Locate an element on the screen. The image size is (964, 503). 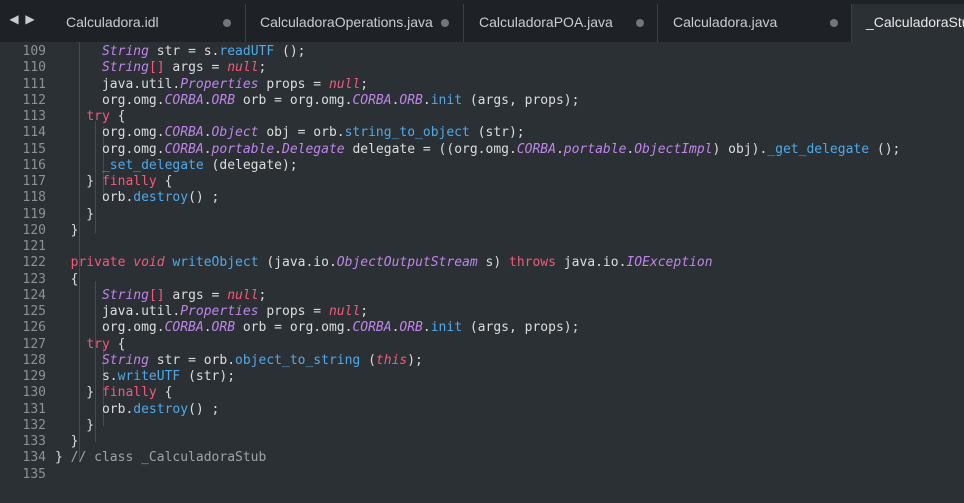
line-number: 114 is located at coordinates (34, 133).